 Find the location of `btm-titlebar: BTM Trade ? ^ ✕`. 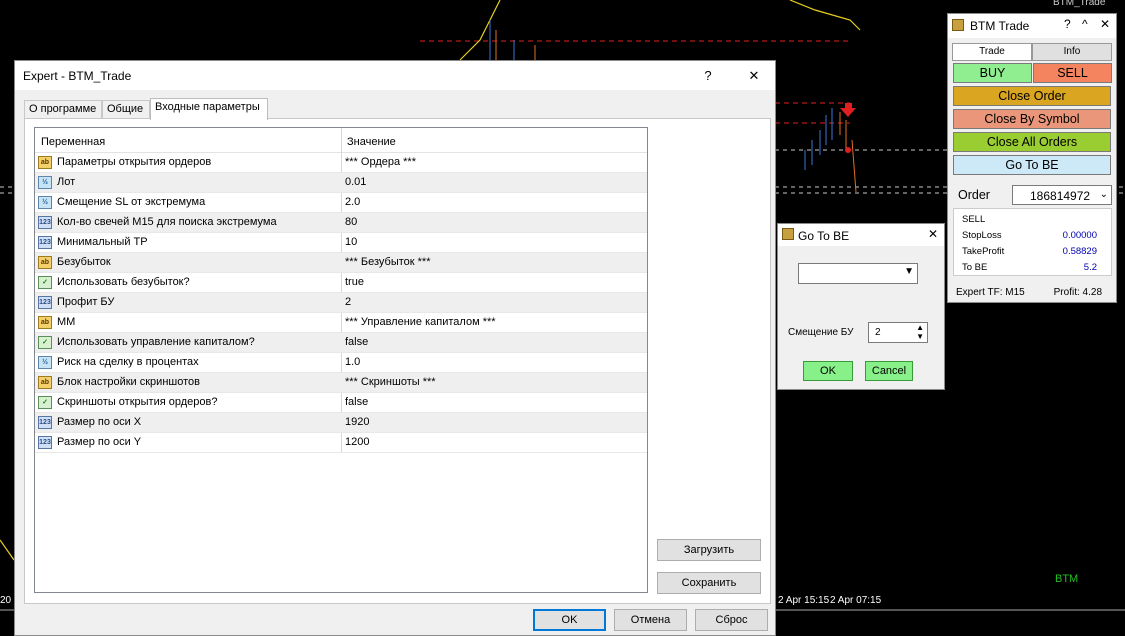

btm-titlebar: BTM Trade ? ^ ✕ is located at coordinates (1032, 26).